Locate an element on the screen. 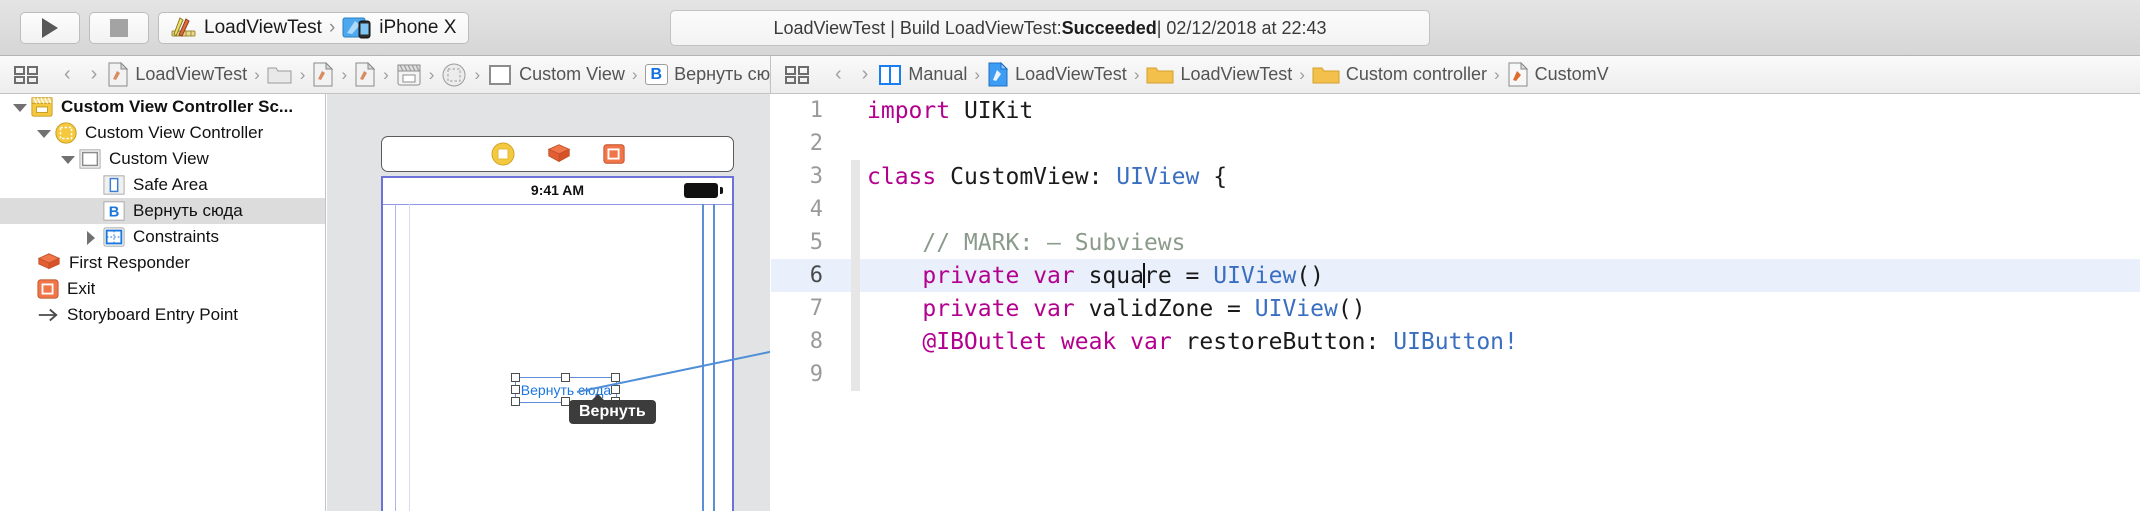  guide-right-a is located at coordinates (703, 357).